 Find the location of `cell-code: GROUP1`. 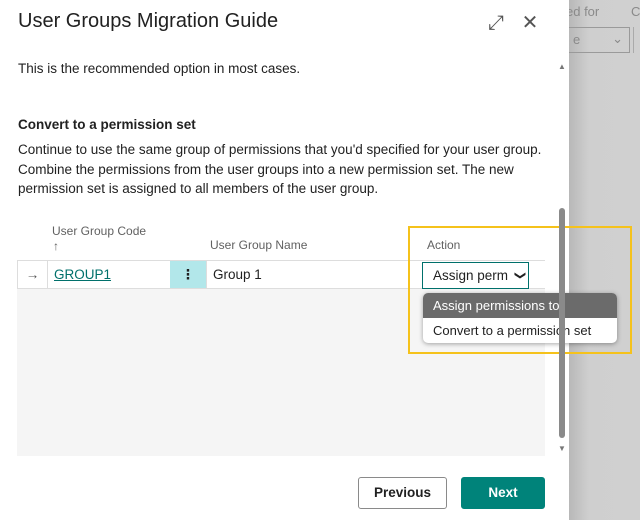

cell-code: GROUP1 is located at coordinates (108, 274).